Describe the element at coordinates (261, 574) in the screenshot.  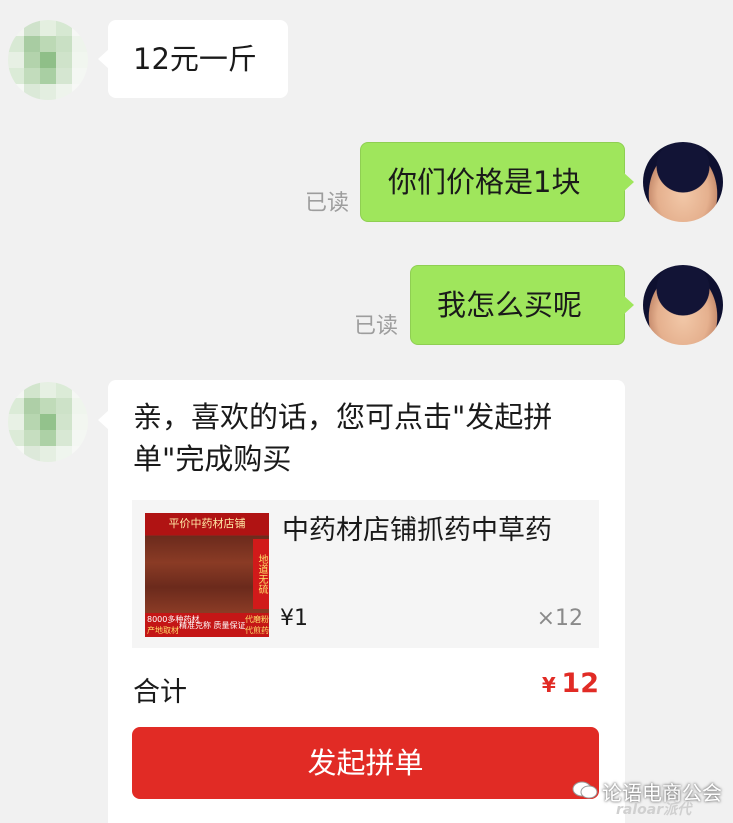
I see `thumbnail-side-label: 地道无硫` at that location.